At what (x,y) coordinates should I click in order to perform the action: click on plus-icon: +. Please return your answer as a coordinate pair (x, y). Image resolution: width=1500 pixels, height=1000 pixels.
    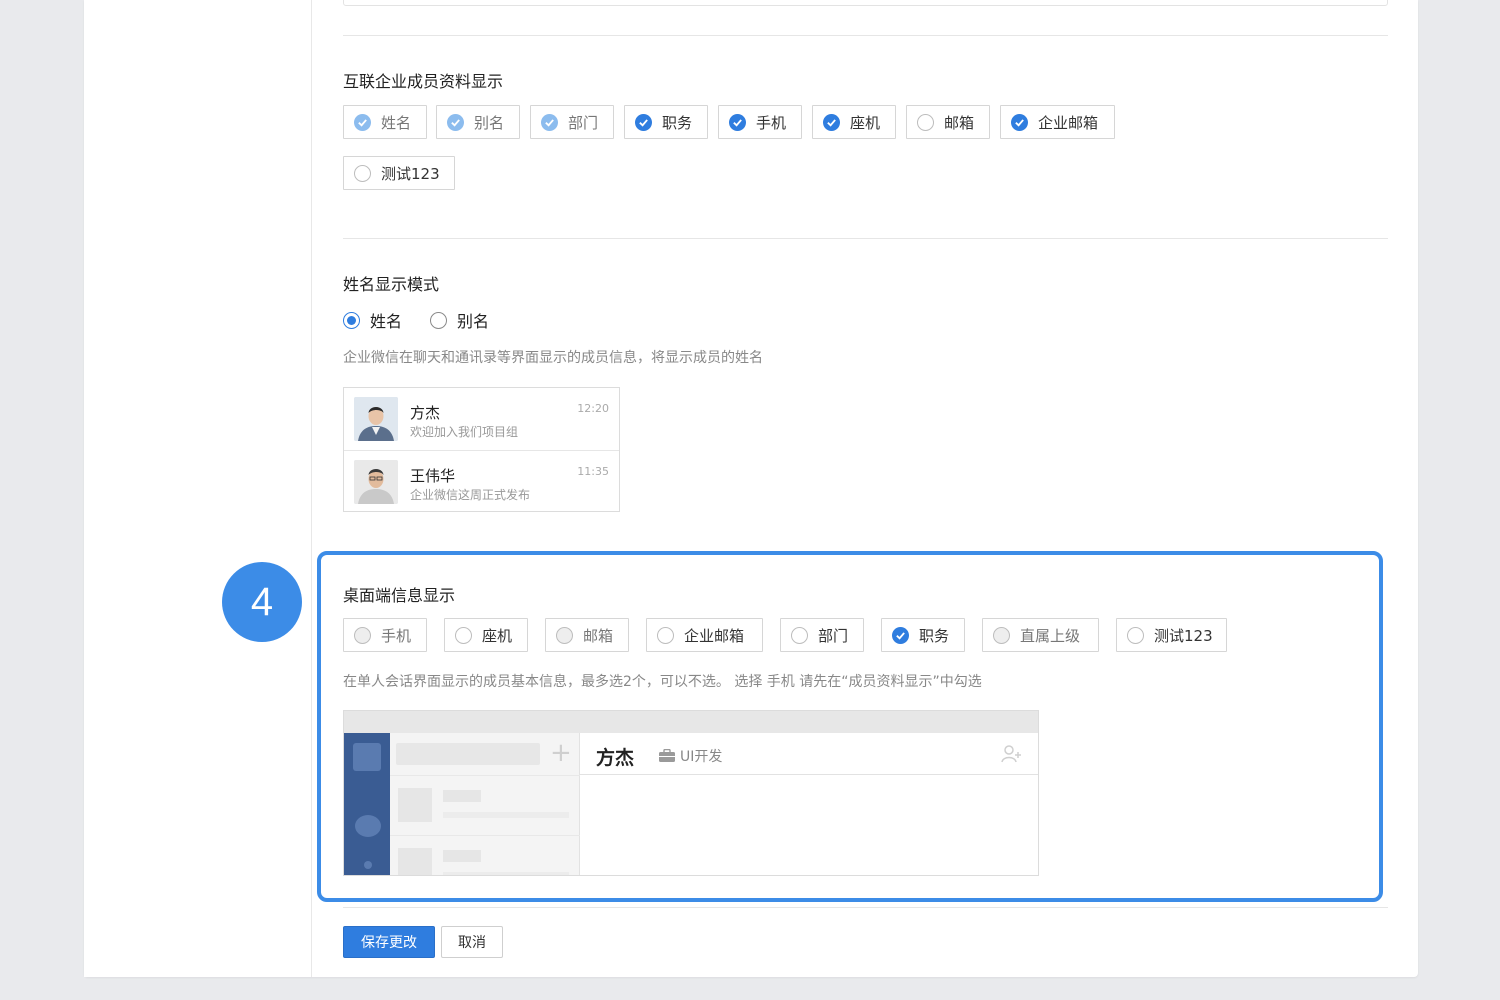
    Looking at the image, I should click on (561, 753).